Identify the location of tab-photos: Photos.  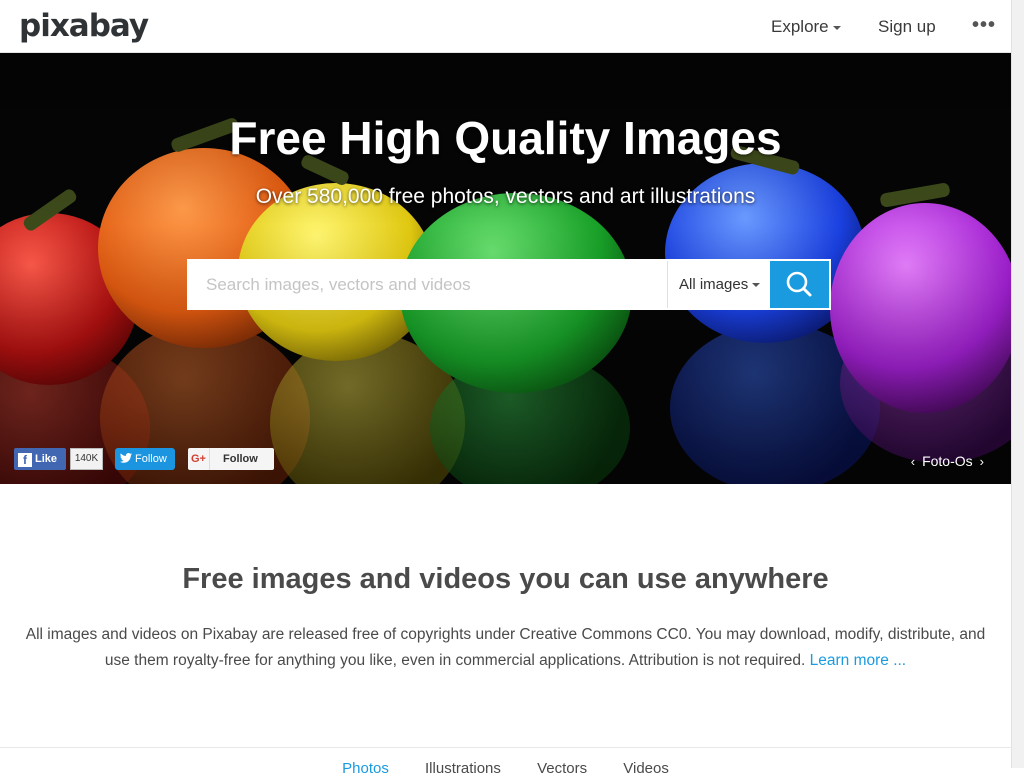
(365, 768).